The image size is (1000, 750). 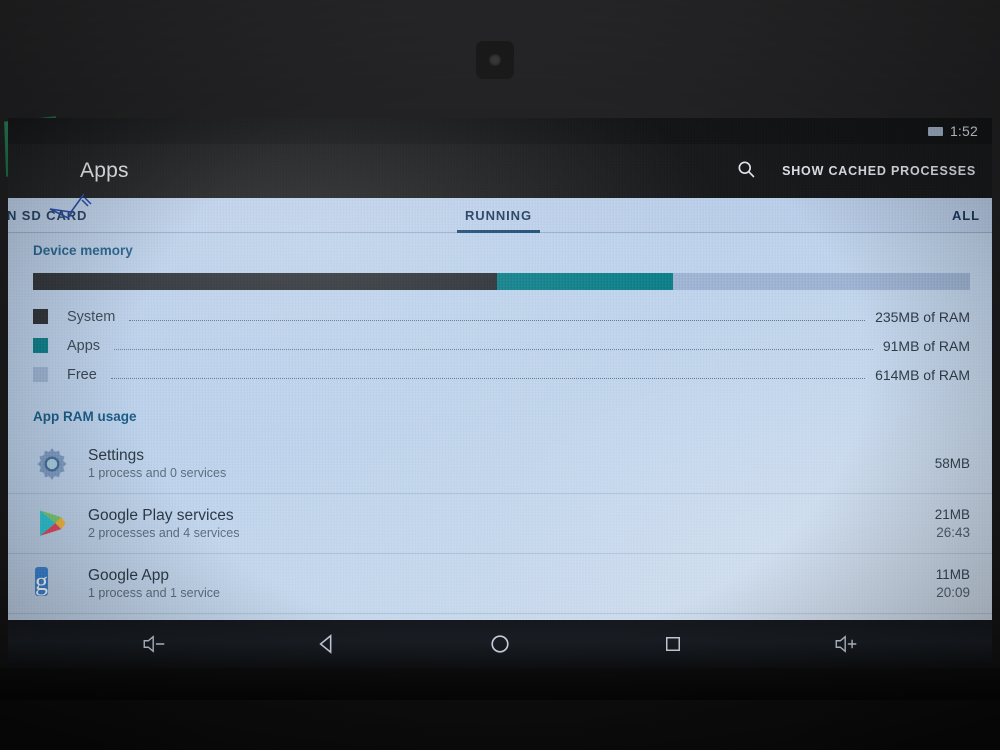 I want to click on list-item-metrics: 58MB, so click(x=952, y=464).